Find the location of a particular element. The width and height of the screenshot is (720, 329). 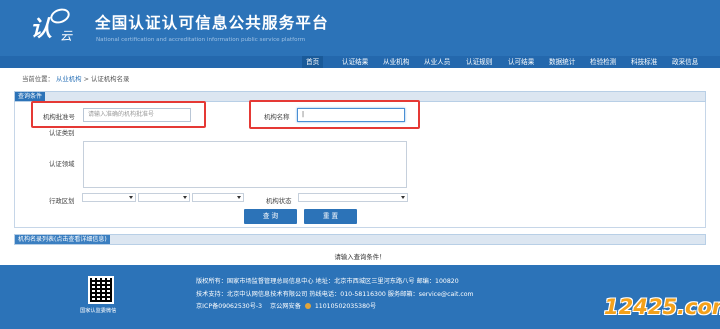

nav-item-personnel: 从业人员 is located at coordinates (437, 62).